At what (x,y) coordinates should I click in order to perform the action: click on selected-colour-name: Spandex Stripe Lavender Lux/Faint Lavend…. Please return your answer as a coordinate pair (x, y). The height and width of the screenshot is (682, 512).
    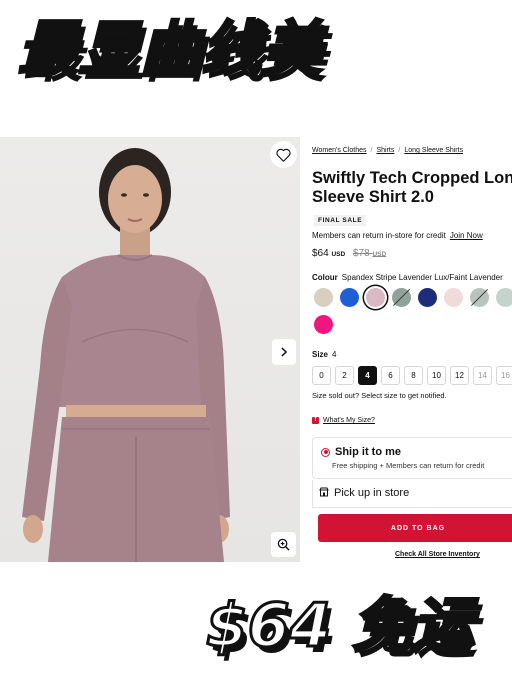
    Looking at the image, I should click on (422, 277).